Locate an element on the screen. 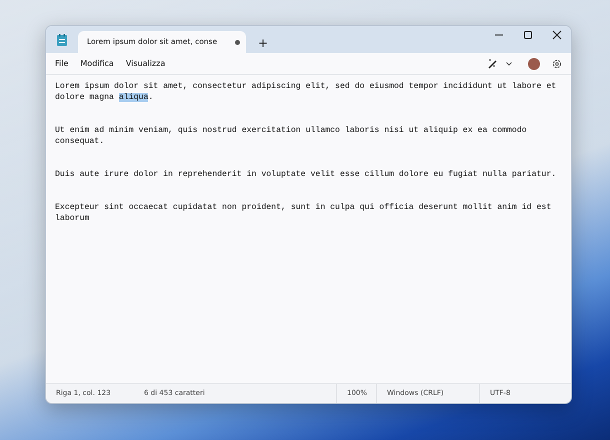  maximize-icon is located at coordinates (527, 35).